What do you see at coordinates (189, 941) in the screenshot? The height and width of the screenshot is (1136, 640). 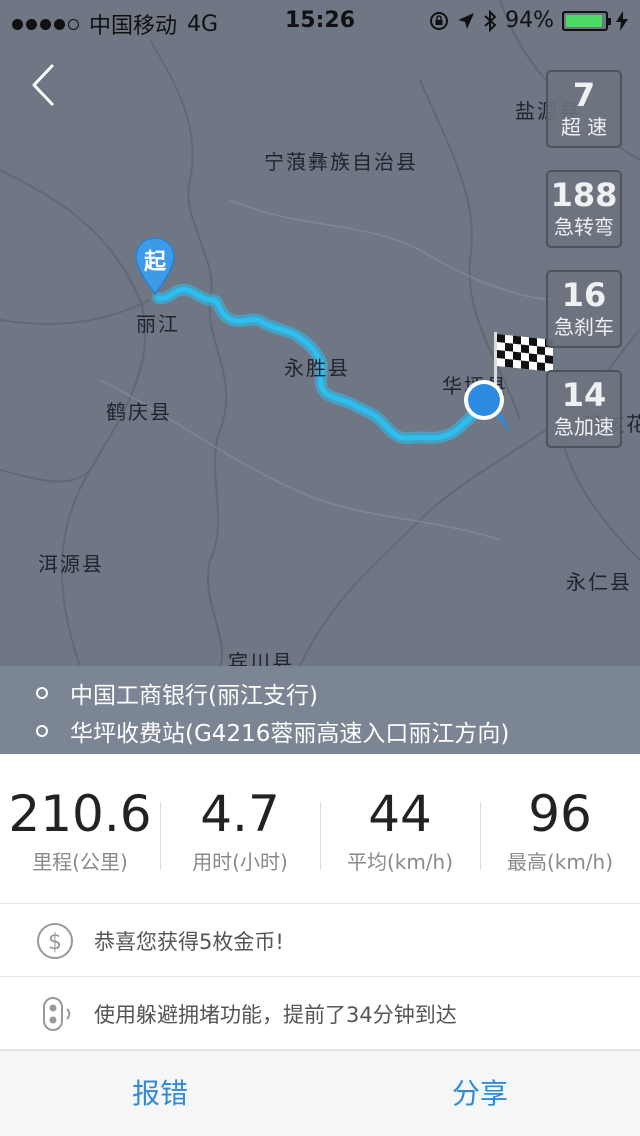 I see `coins-reward-text: 恭喜您获得5枚金币!` at bounding box center [189, 941].